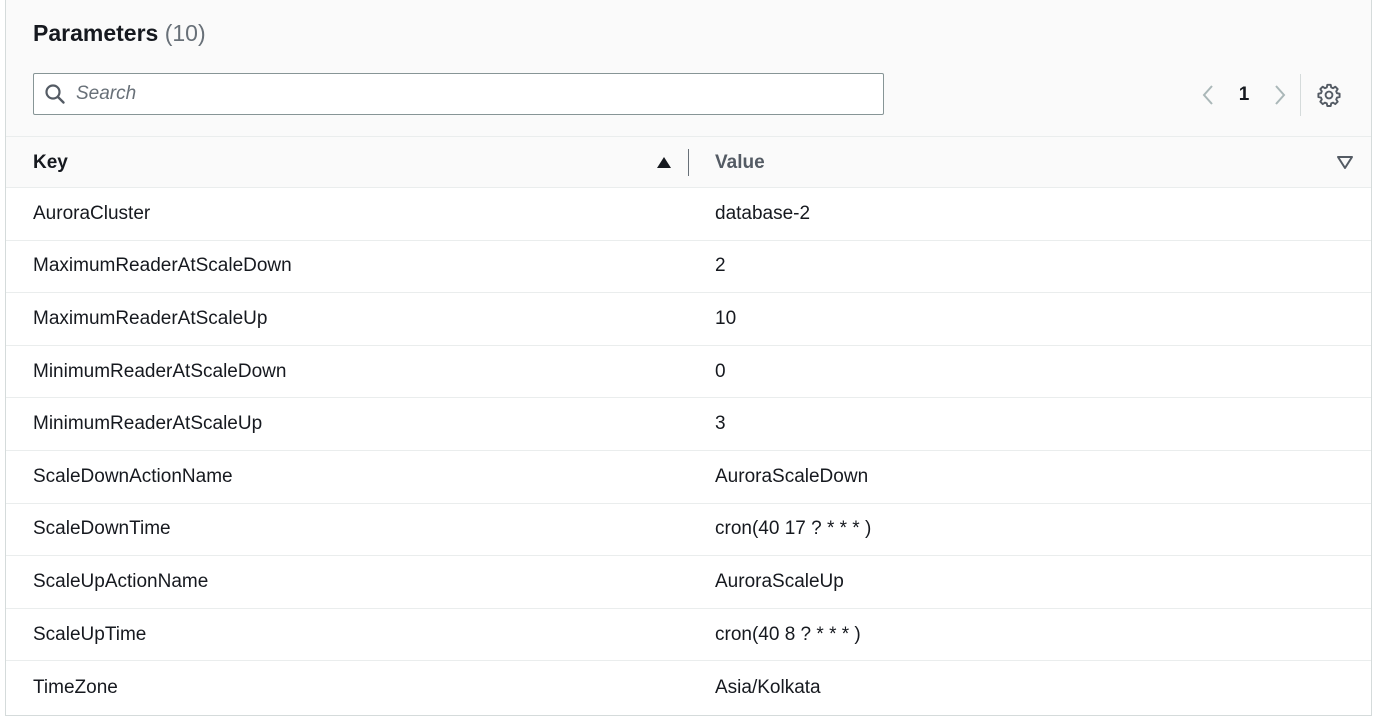 The width and height of the screenshot is (1378, 716). I want to click on column-header-value: Value, so click(1035, 162).